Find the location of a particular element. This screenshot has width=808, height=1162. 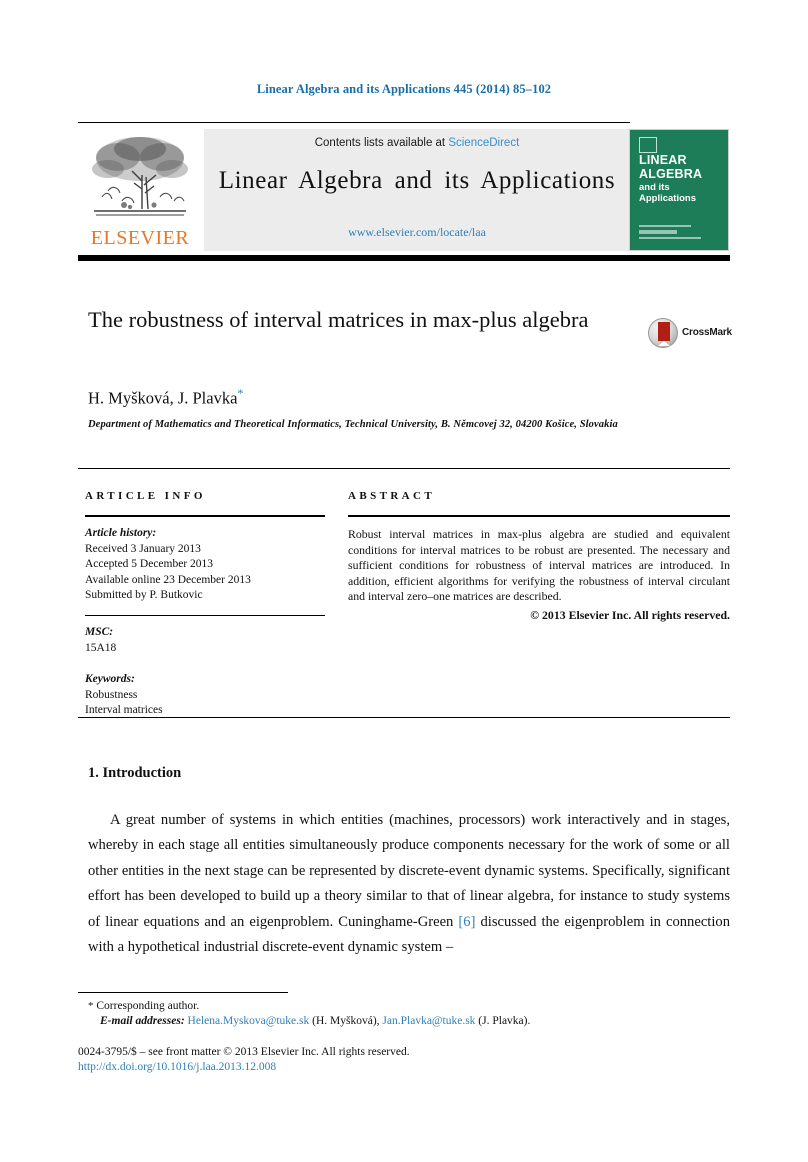

abstract-heading: ABSTRACT is located at coordinates (392, 496).